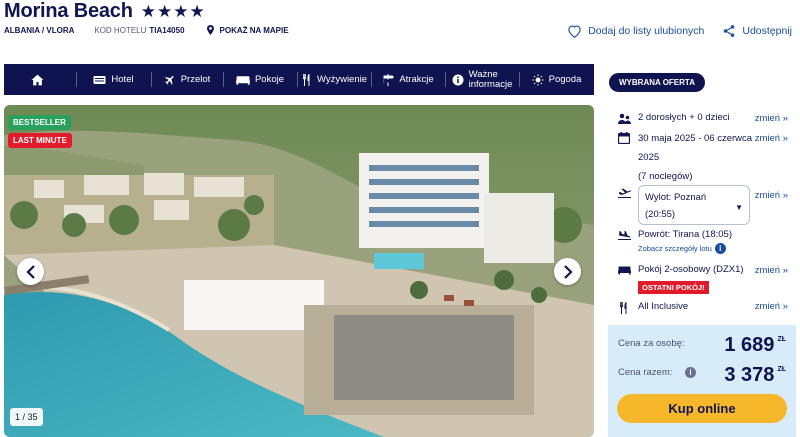 The image size is (800, 437). Describe the element at coordinates (173, 11) in the screenshot. I see `hotel-stars: ★★★★` at that location.